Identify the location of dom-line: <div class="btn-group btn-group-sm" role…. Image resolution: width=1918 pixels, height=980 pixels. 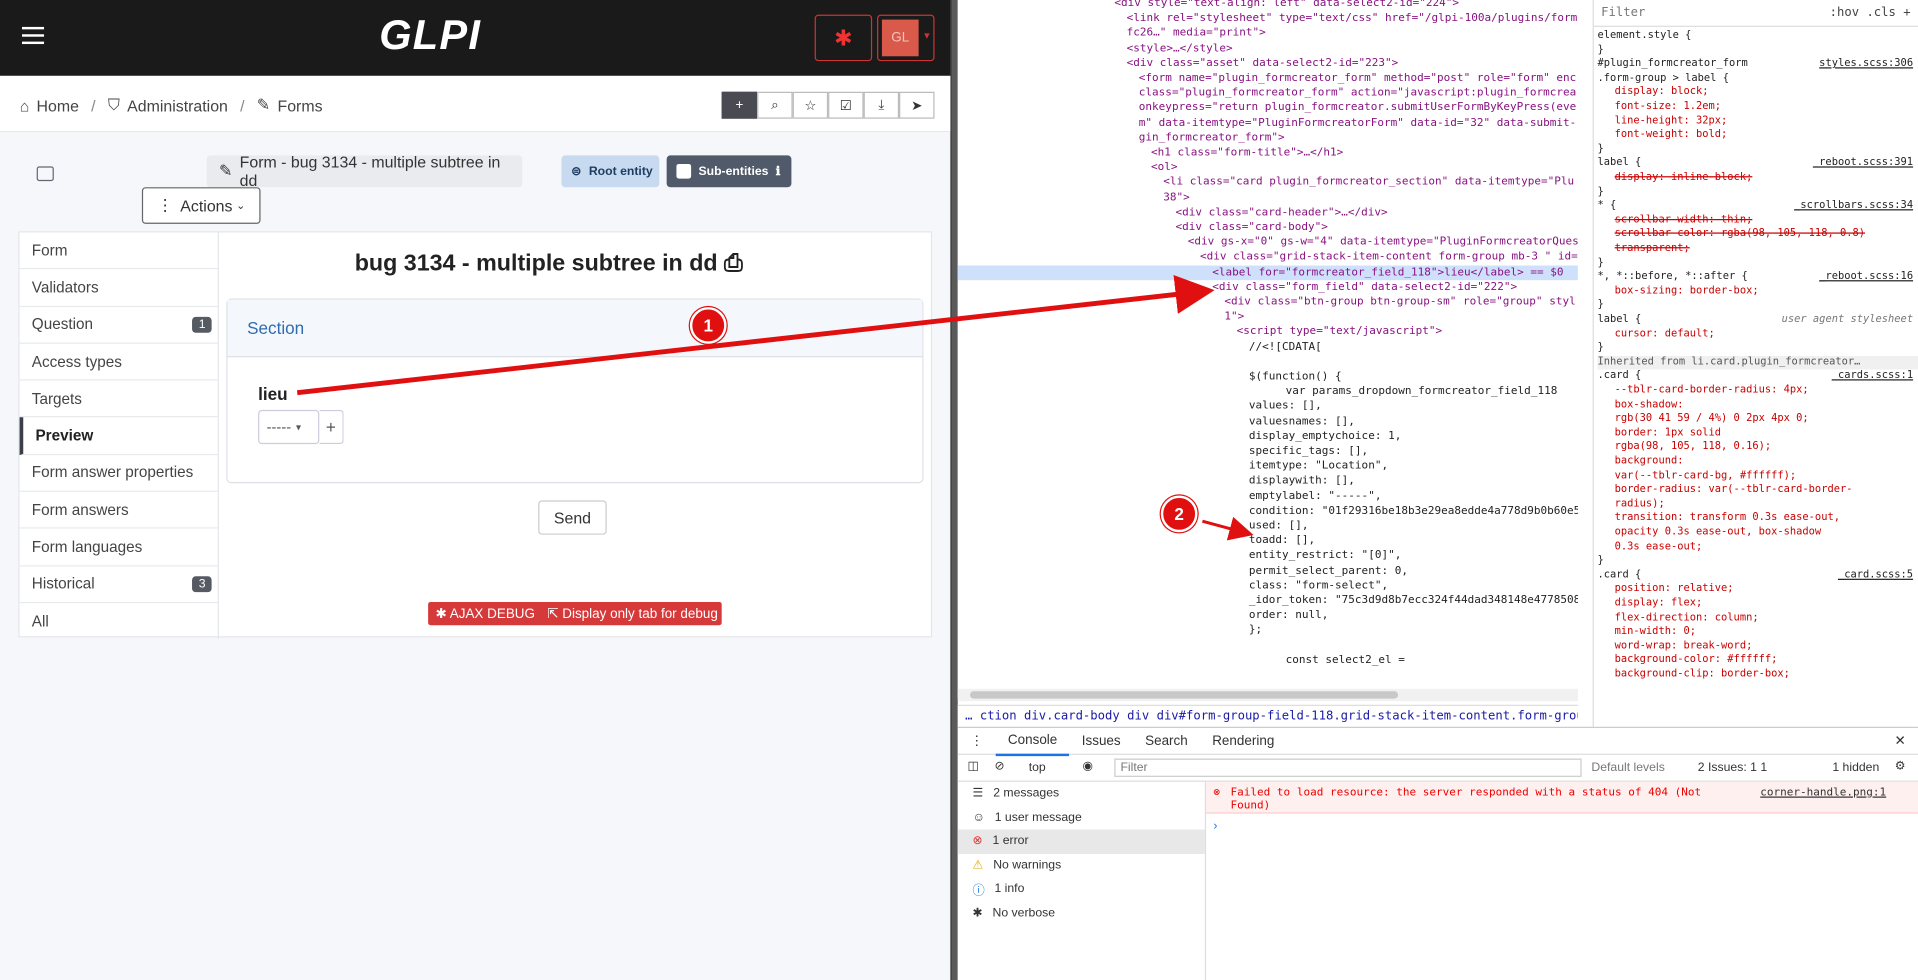
(1266, 302).